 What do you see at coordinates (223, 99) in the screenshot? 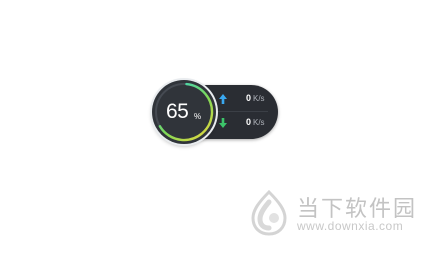
I see `arrow-up-icon` at bounding box center [223, 99].